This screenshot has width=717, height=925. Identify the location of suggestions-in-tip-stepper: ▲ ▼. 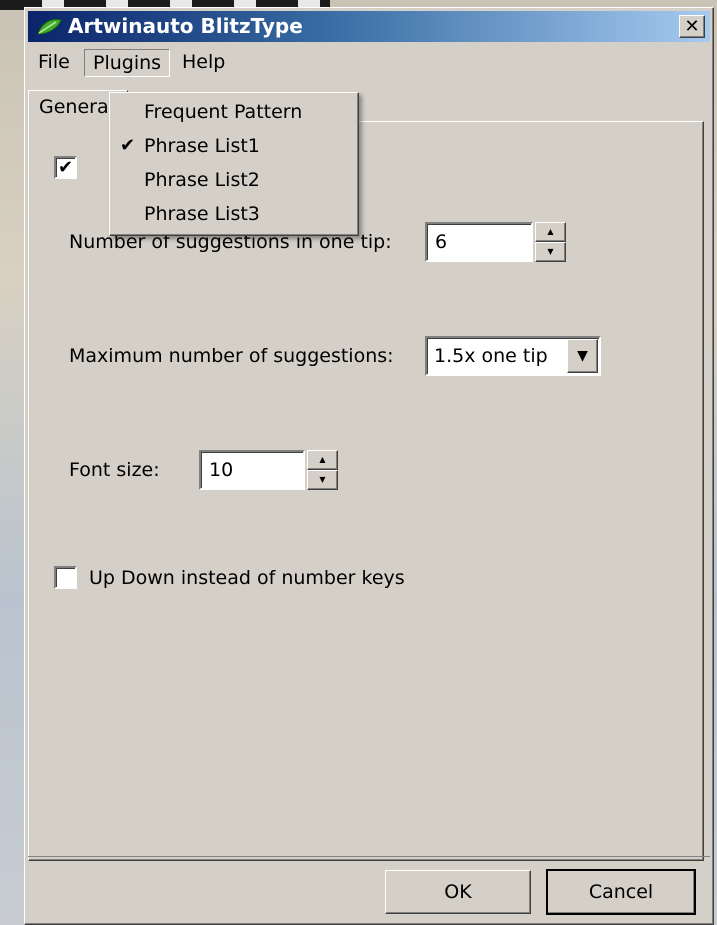
(550, 242).